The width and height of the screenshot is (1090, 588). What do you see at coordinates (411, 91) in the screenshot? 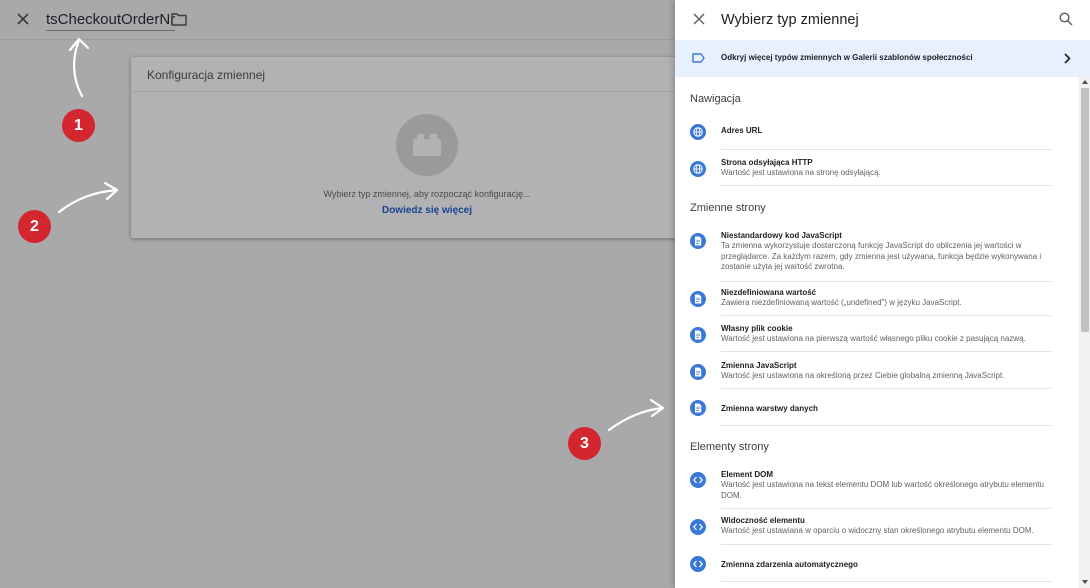
I see `divider` at bounding box center [411, 91].